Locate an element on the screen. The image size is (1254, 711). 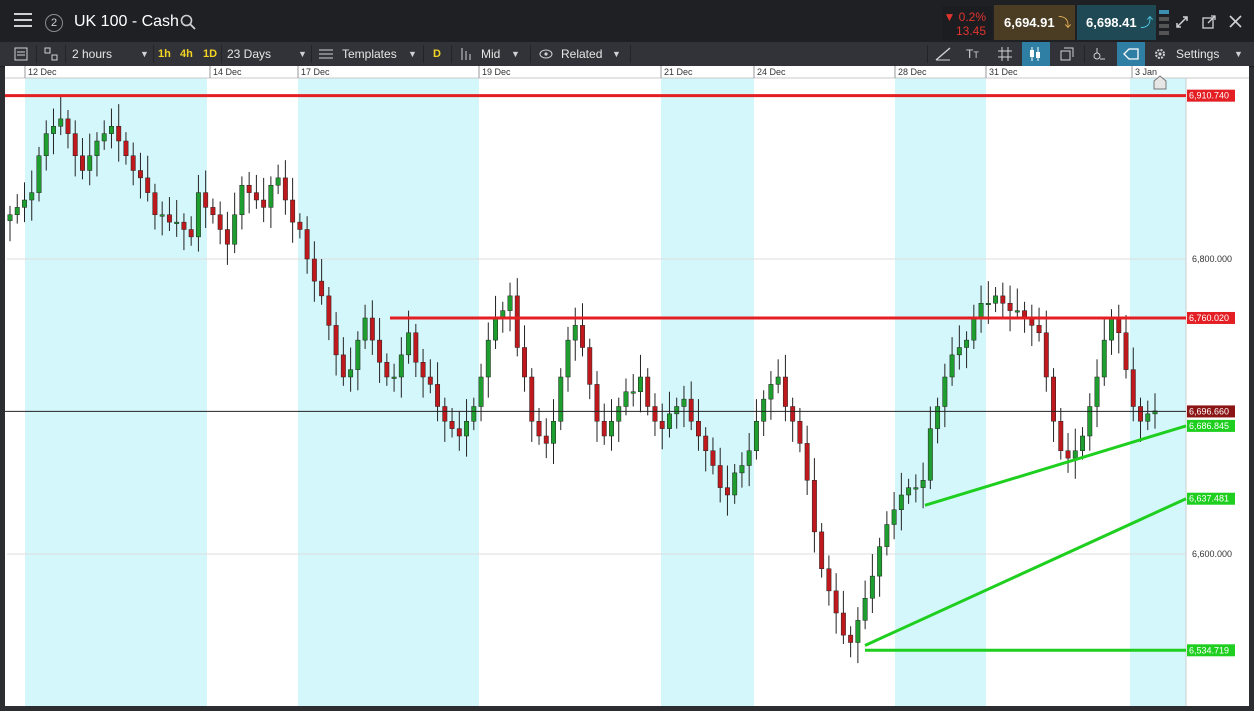
templates-icon is located at coordinates (326, 54).